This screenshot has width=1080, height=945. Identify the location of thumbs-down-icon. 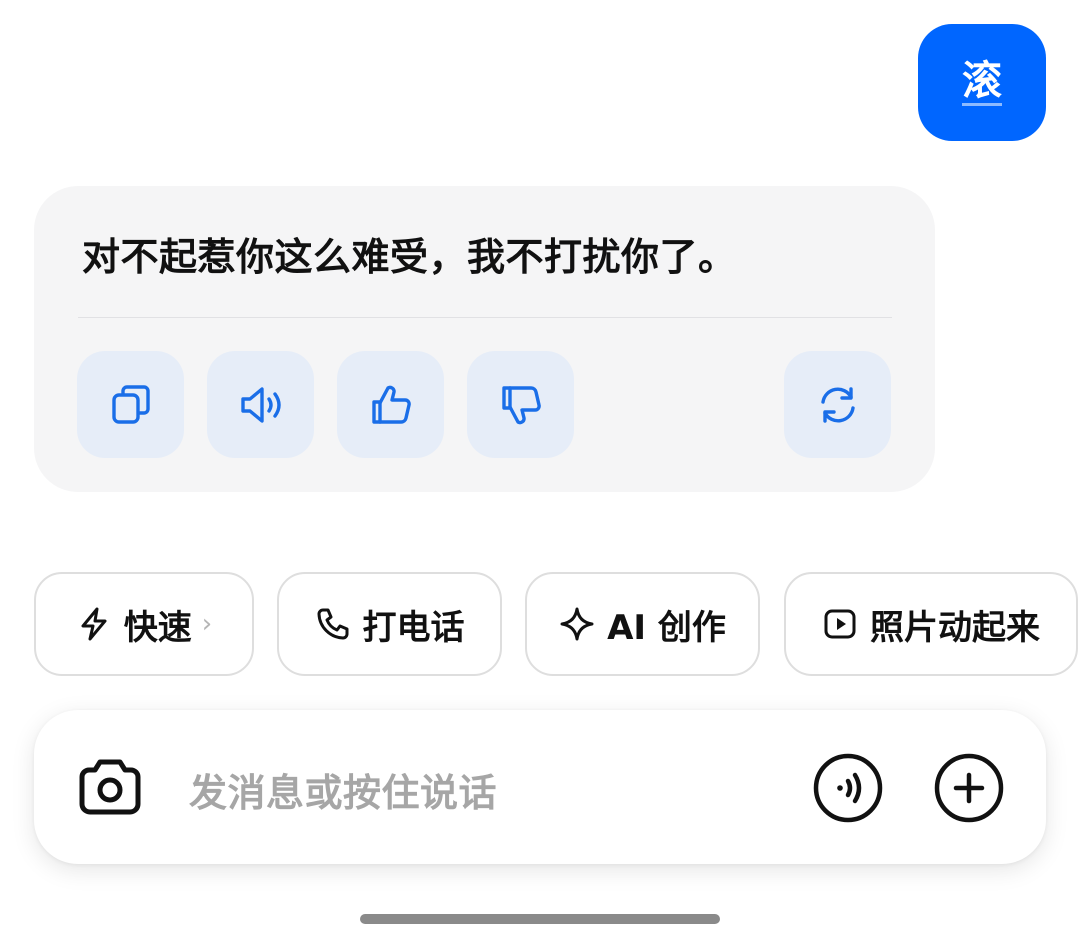
(521, 404).